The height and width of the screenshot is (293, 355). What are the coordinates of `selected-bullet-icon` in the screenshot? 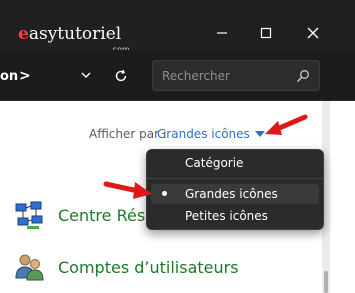 It's located at (164, 193).